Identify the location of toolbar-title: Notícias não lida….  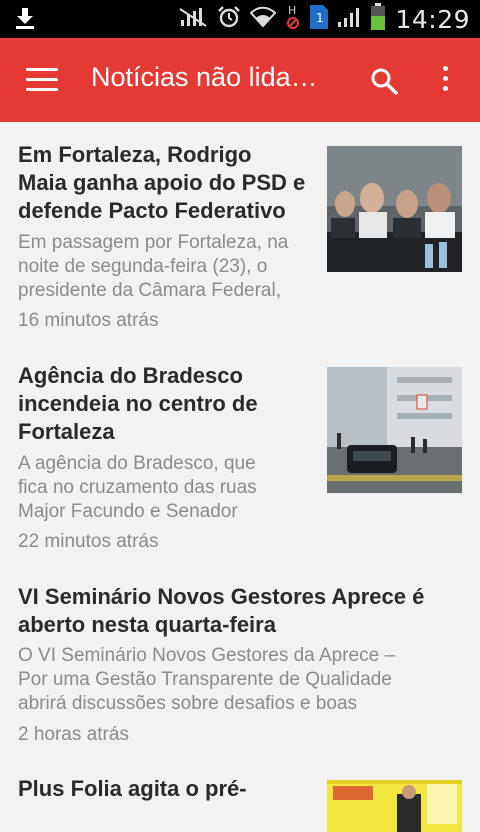
(204, 77).